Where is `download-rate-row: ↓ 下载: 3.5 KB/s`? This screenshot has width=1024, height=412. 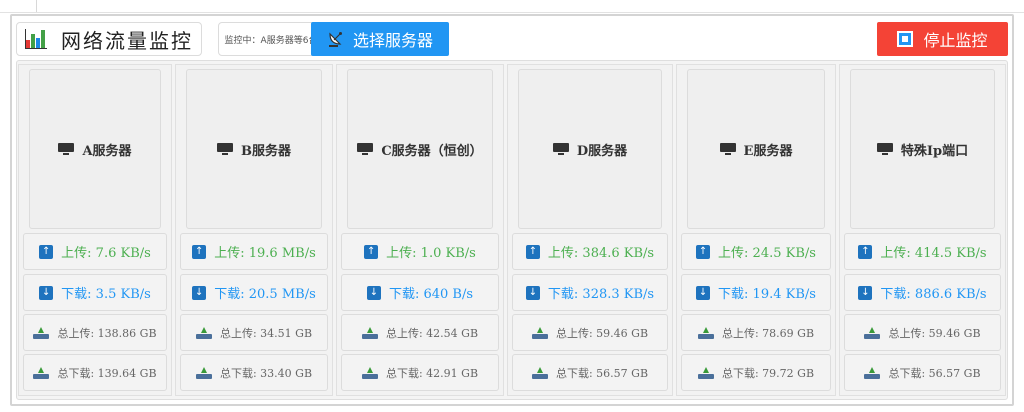
download-rate-row: ↓ 下载: 3.5 KB/s is located at coordinates (95, 292).